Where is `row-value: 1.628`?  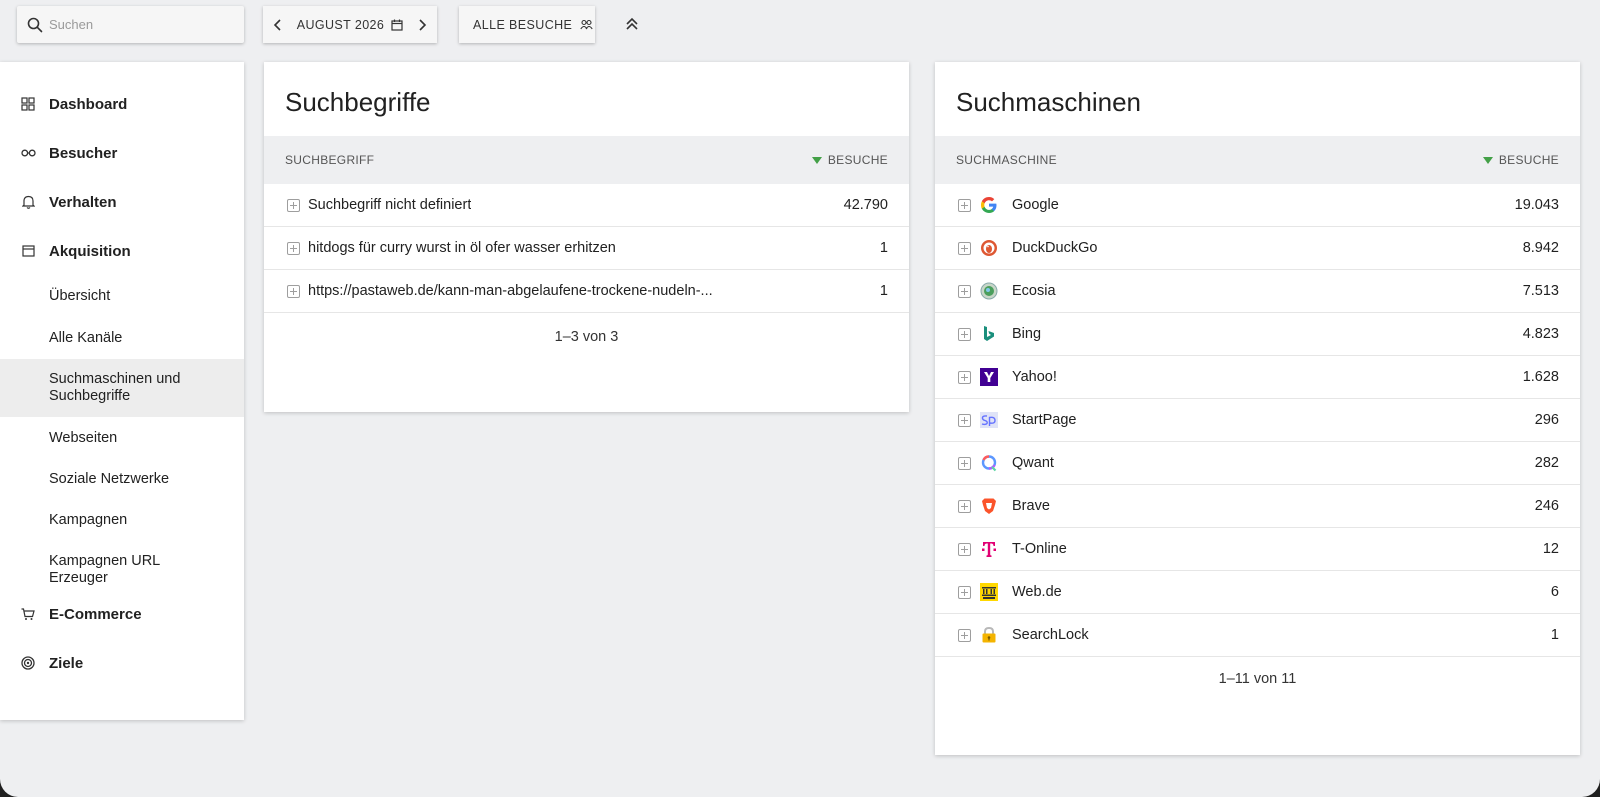
row-value: 1.628 is located at coordinates (1540, 377).